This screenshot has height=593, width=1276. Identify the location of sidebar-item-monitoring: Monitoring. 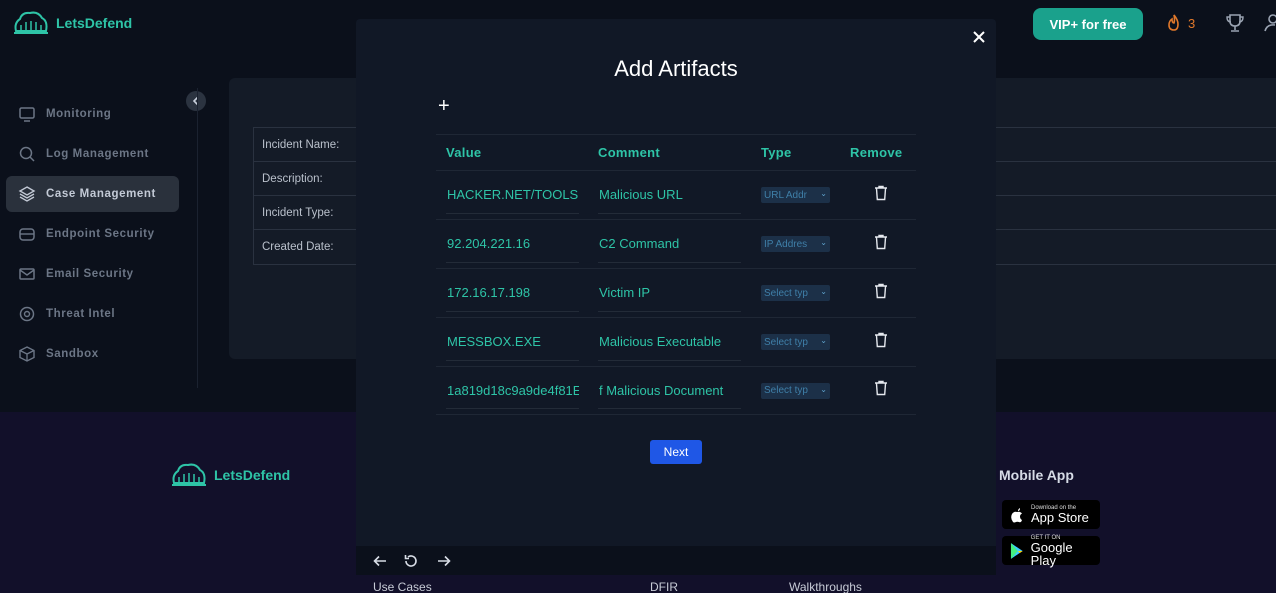
(92, 114).